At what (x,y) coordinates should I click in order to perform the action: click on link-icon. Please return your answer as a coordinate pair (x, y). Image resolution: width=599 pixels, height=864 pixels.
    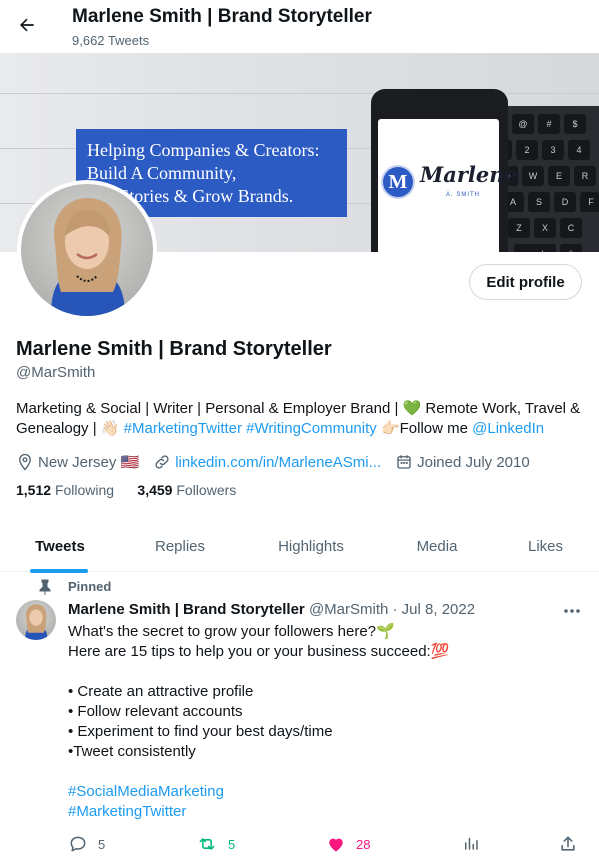
    Looking at the image, I should click on (162, 462).